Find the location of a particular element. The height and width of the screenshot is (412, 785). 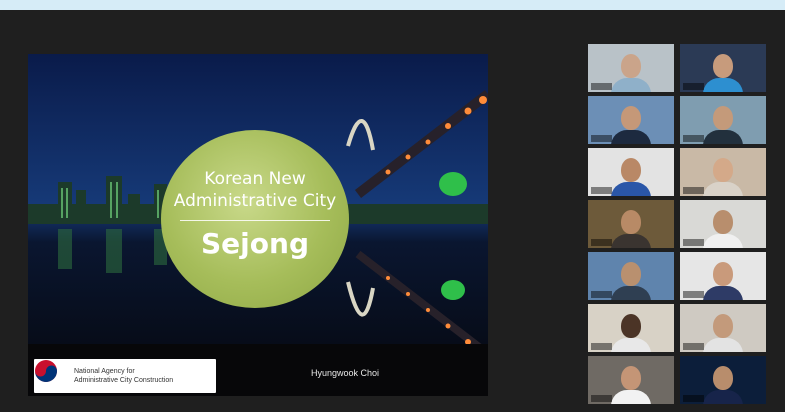

taegeuk-logo-icon is located at coordinates (46, 371).